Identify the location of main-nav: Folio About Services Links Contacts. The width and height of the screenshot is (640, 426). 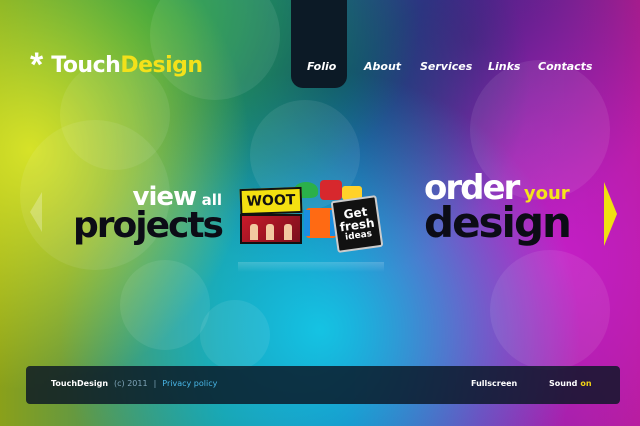
(320, 68).